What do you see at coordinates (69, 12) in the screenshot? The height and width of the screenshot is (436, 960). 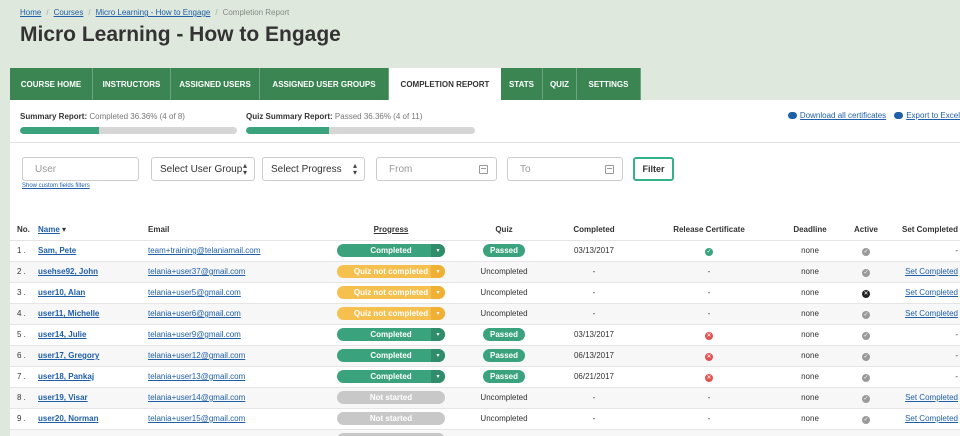 I see `breadcrumb-courses-link: Courses` at bounding box center [69, 12].